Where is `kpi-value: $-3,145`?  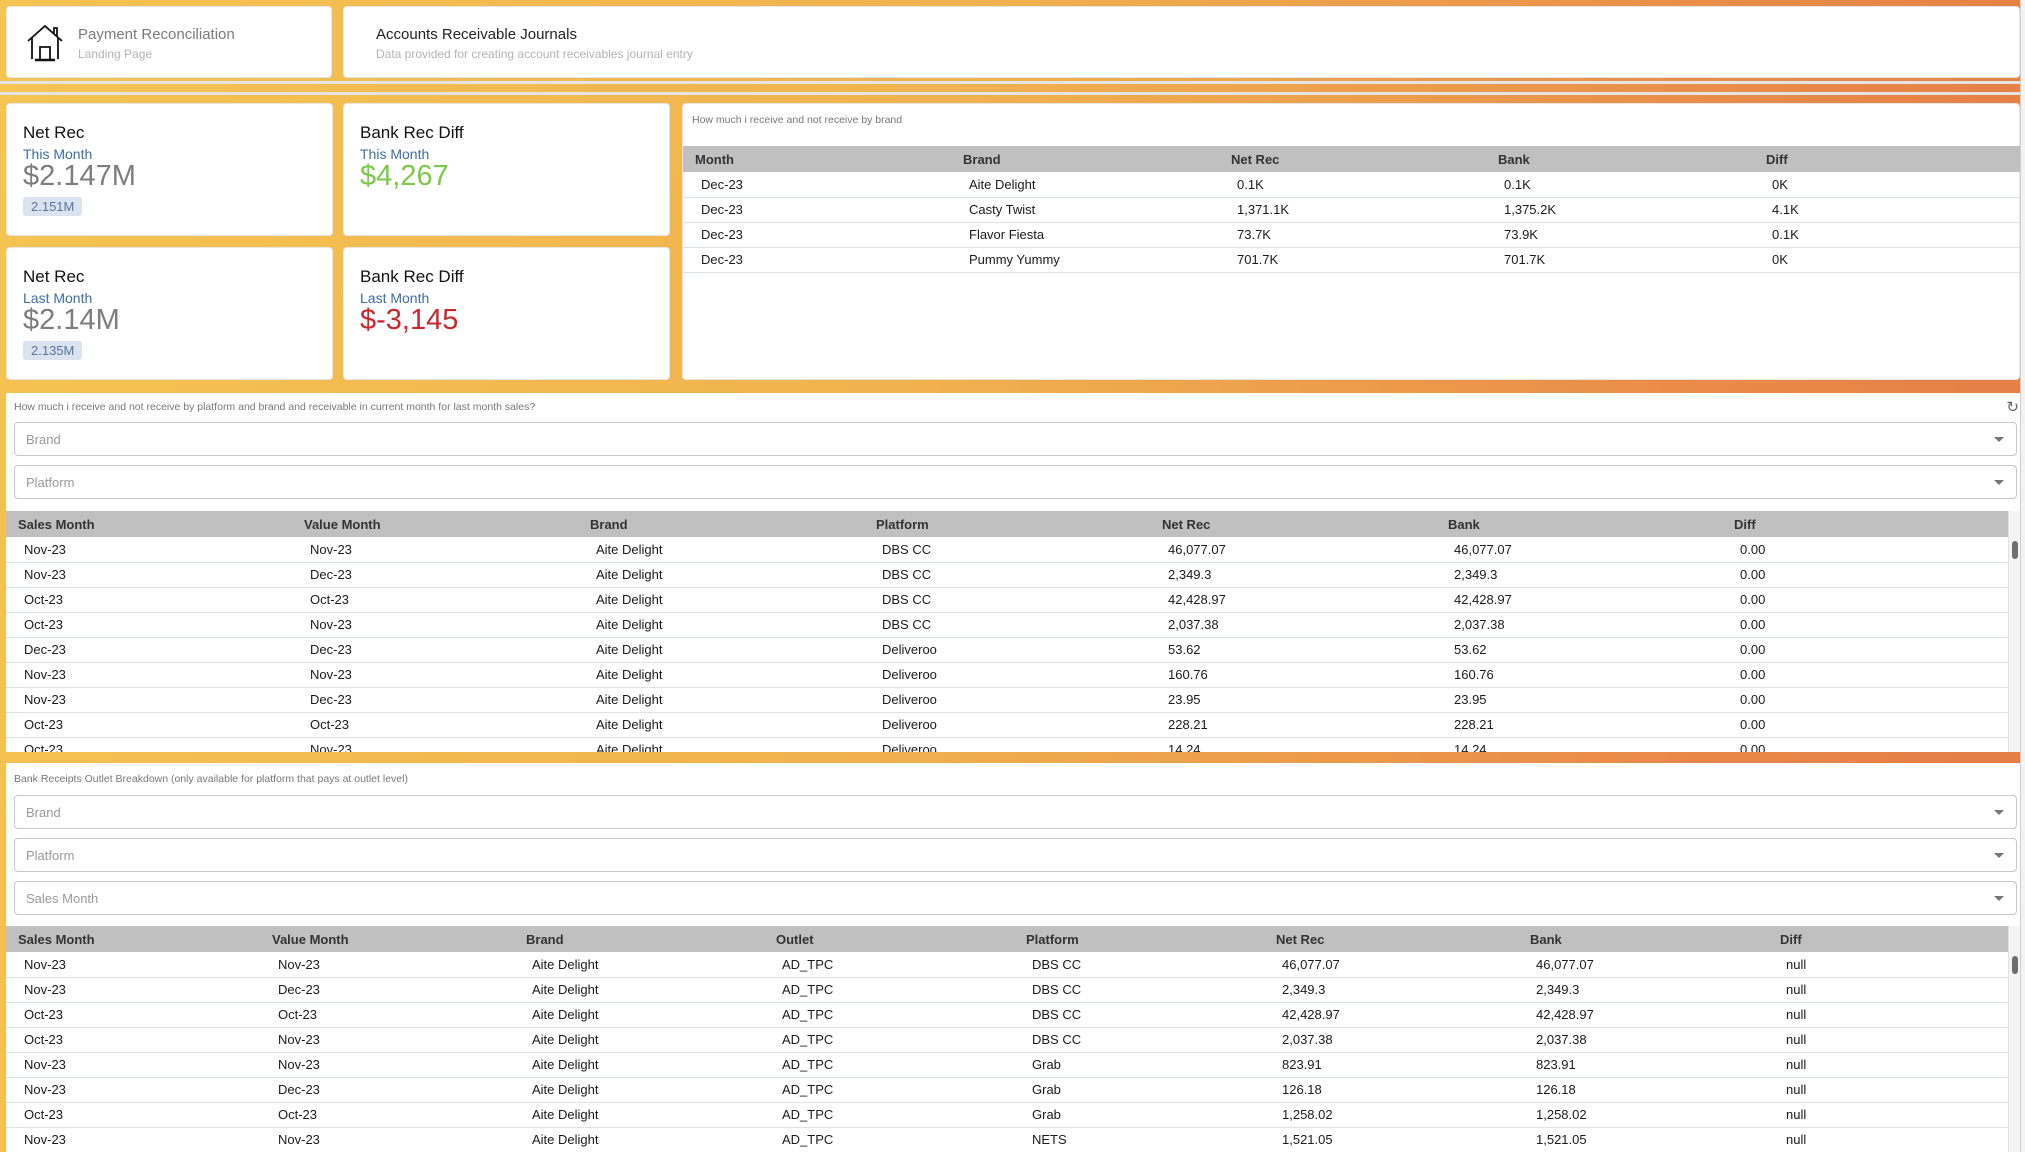
kpi-value: $-3,145 is located at coordinates (409, 320).